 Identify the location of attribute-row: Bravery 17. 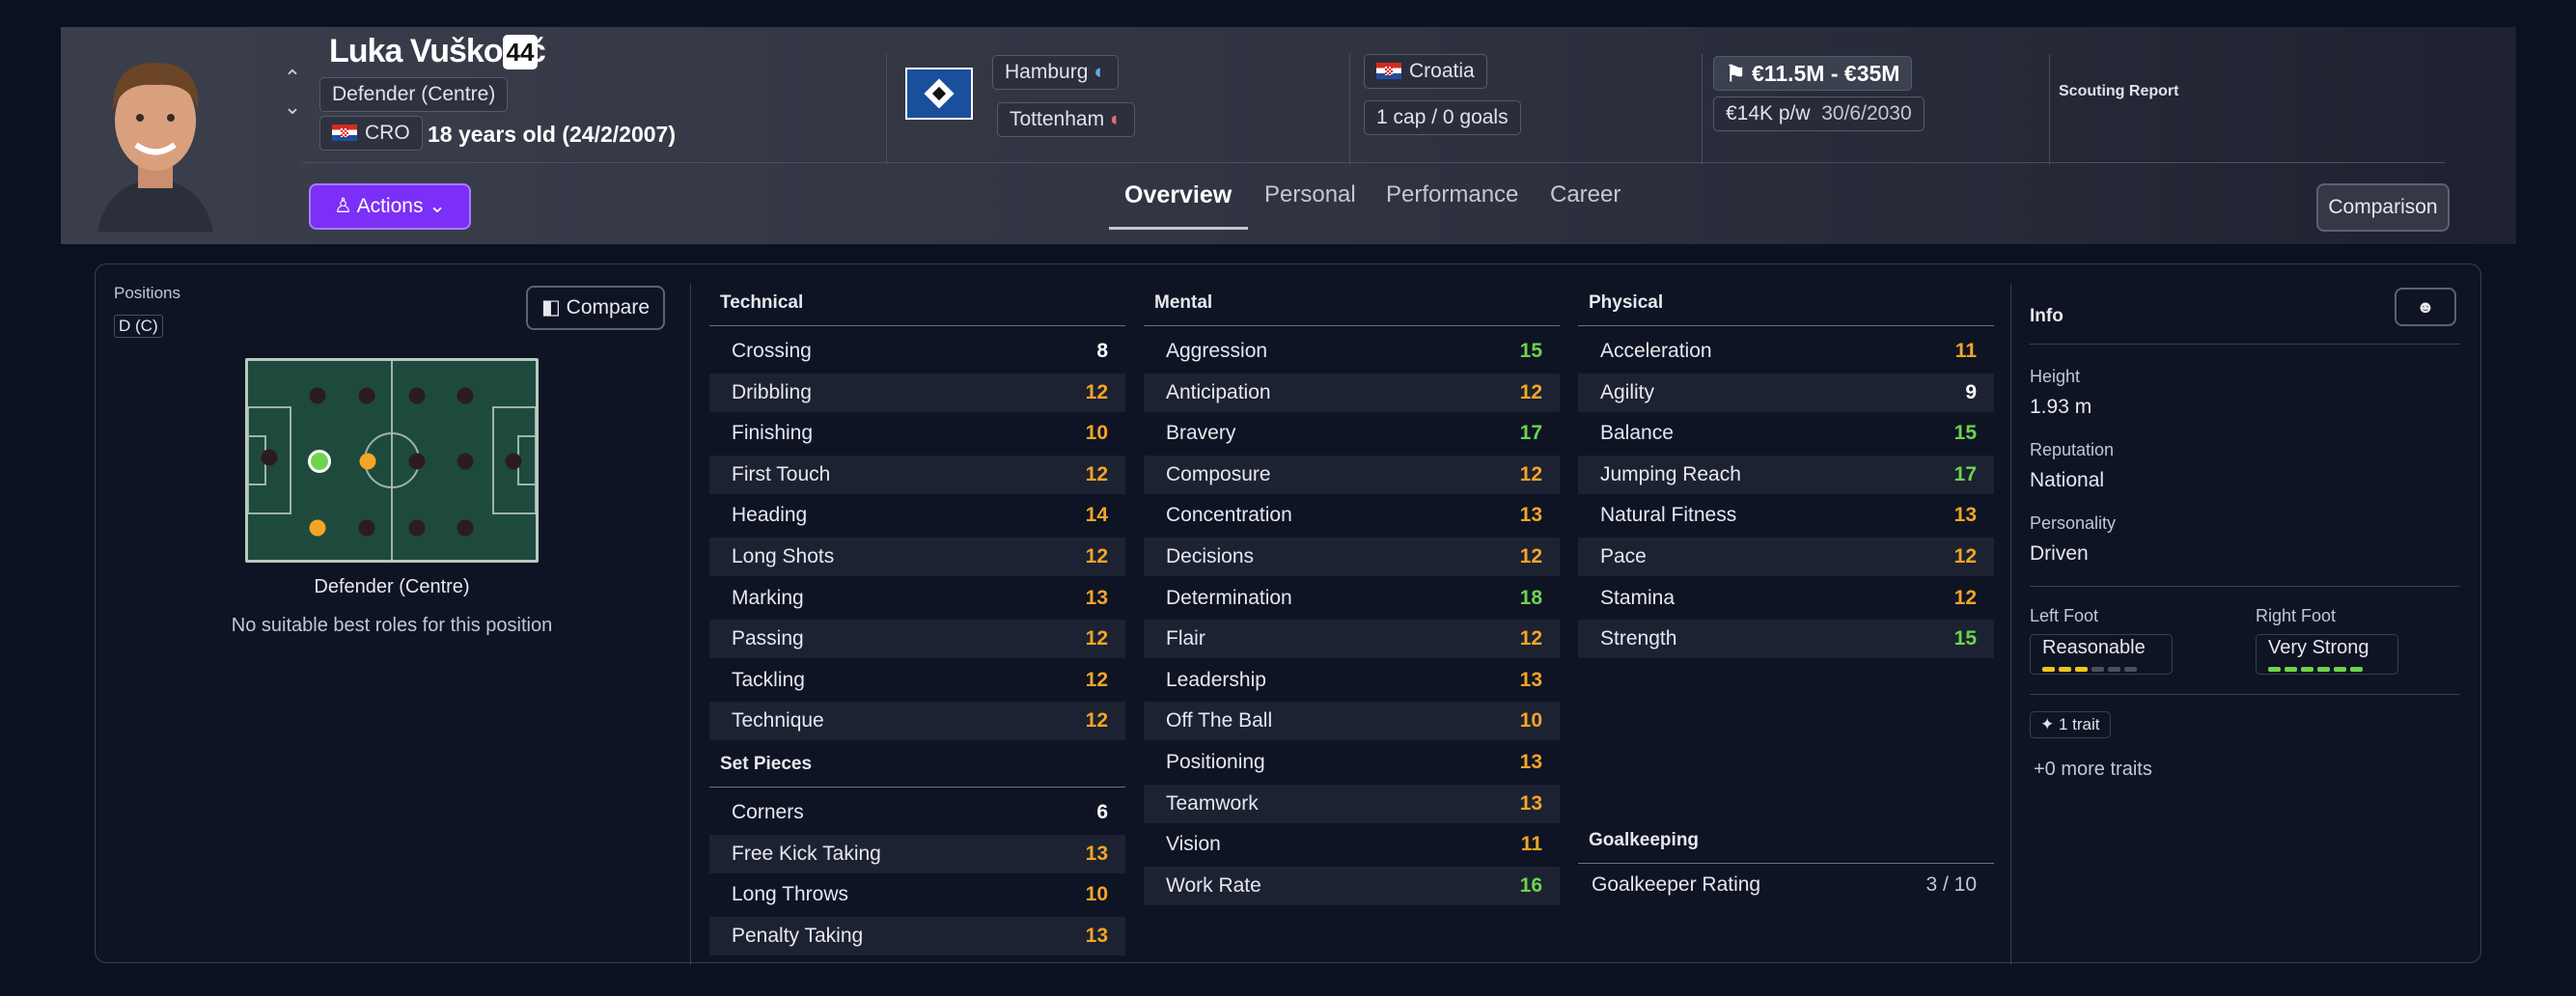
(1352, 434).